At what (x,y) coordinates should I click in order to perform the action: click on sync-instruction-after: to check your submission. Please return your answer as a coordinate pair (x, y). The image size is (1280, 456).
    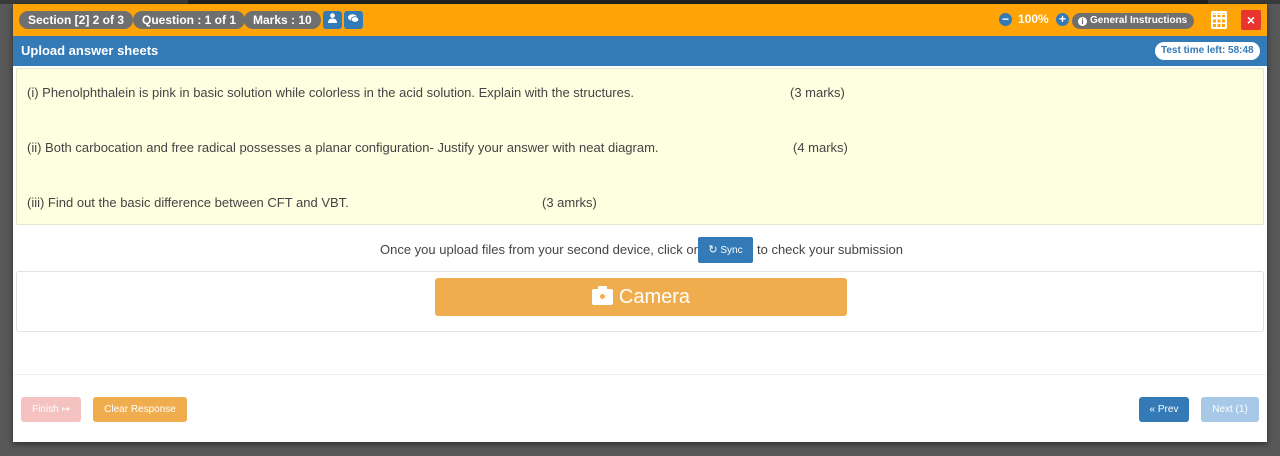
    Looking at the image, I should click on (830, 249).